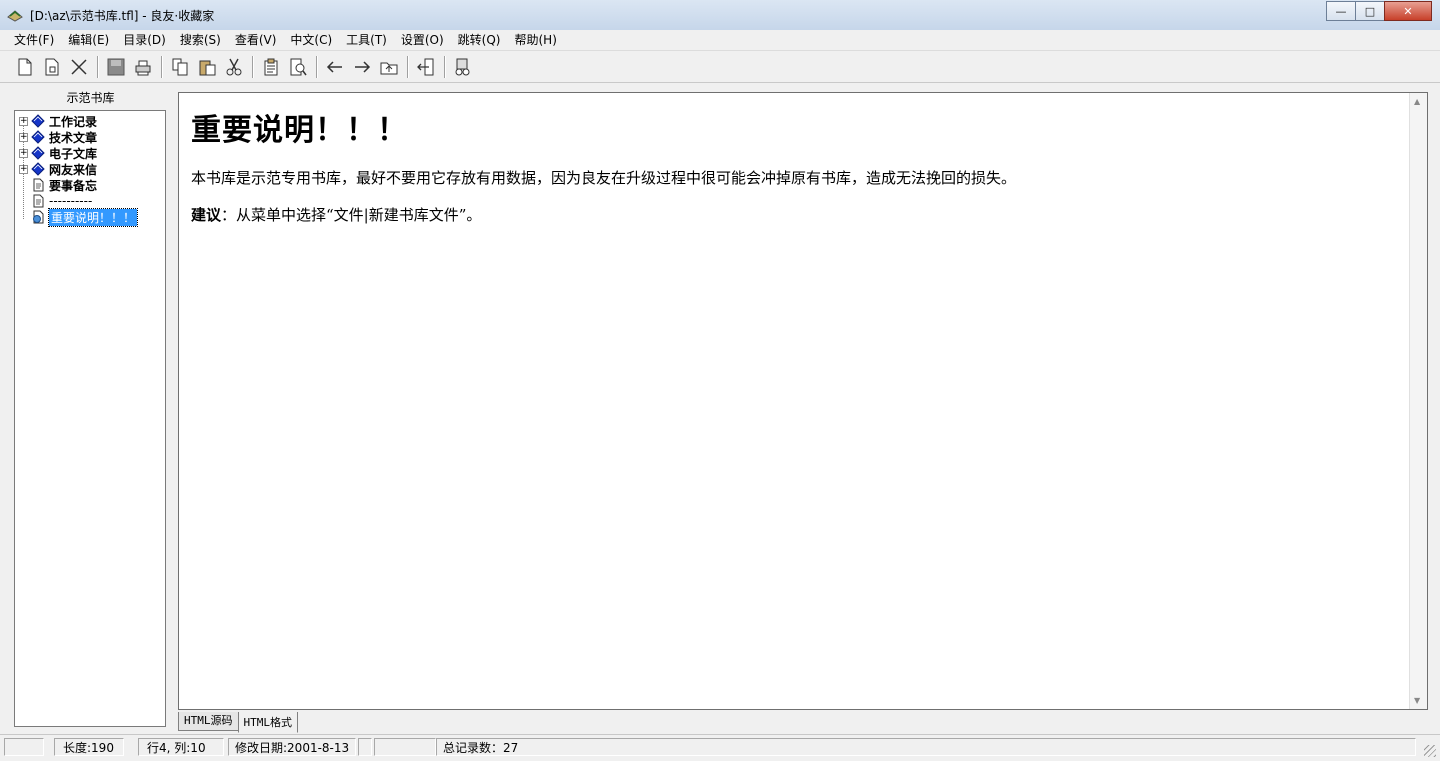 The height and width of the screenshot is (761, 1440). What do you see at coordinates (1417, 101) in the screenshot?
I see `scroll-up-icon: ▲` at bounding box center [1417, 101].